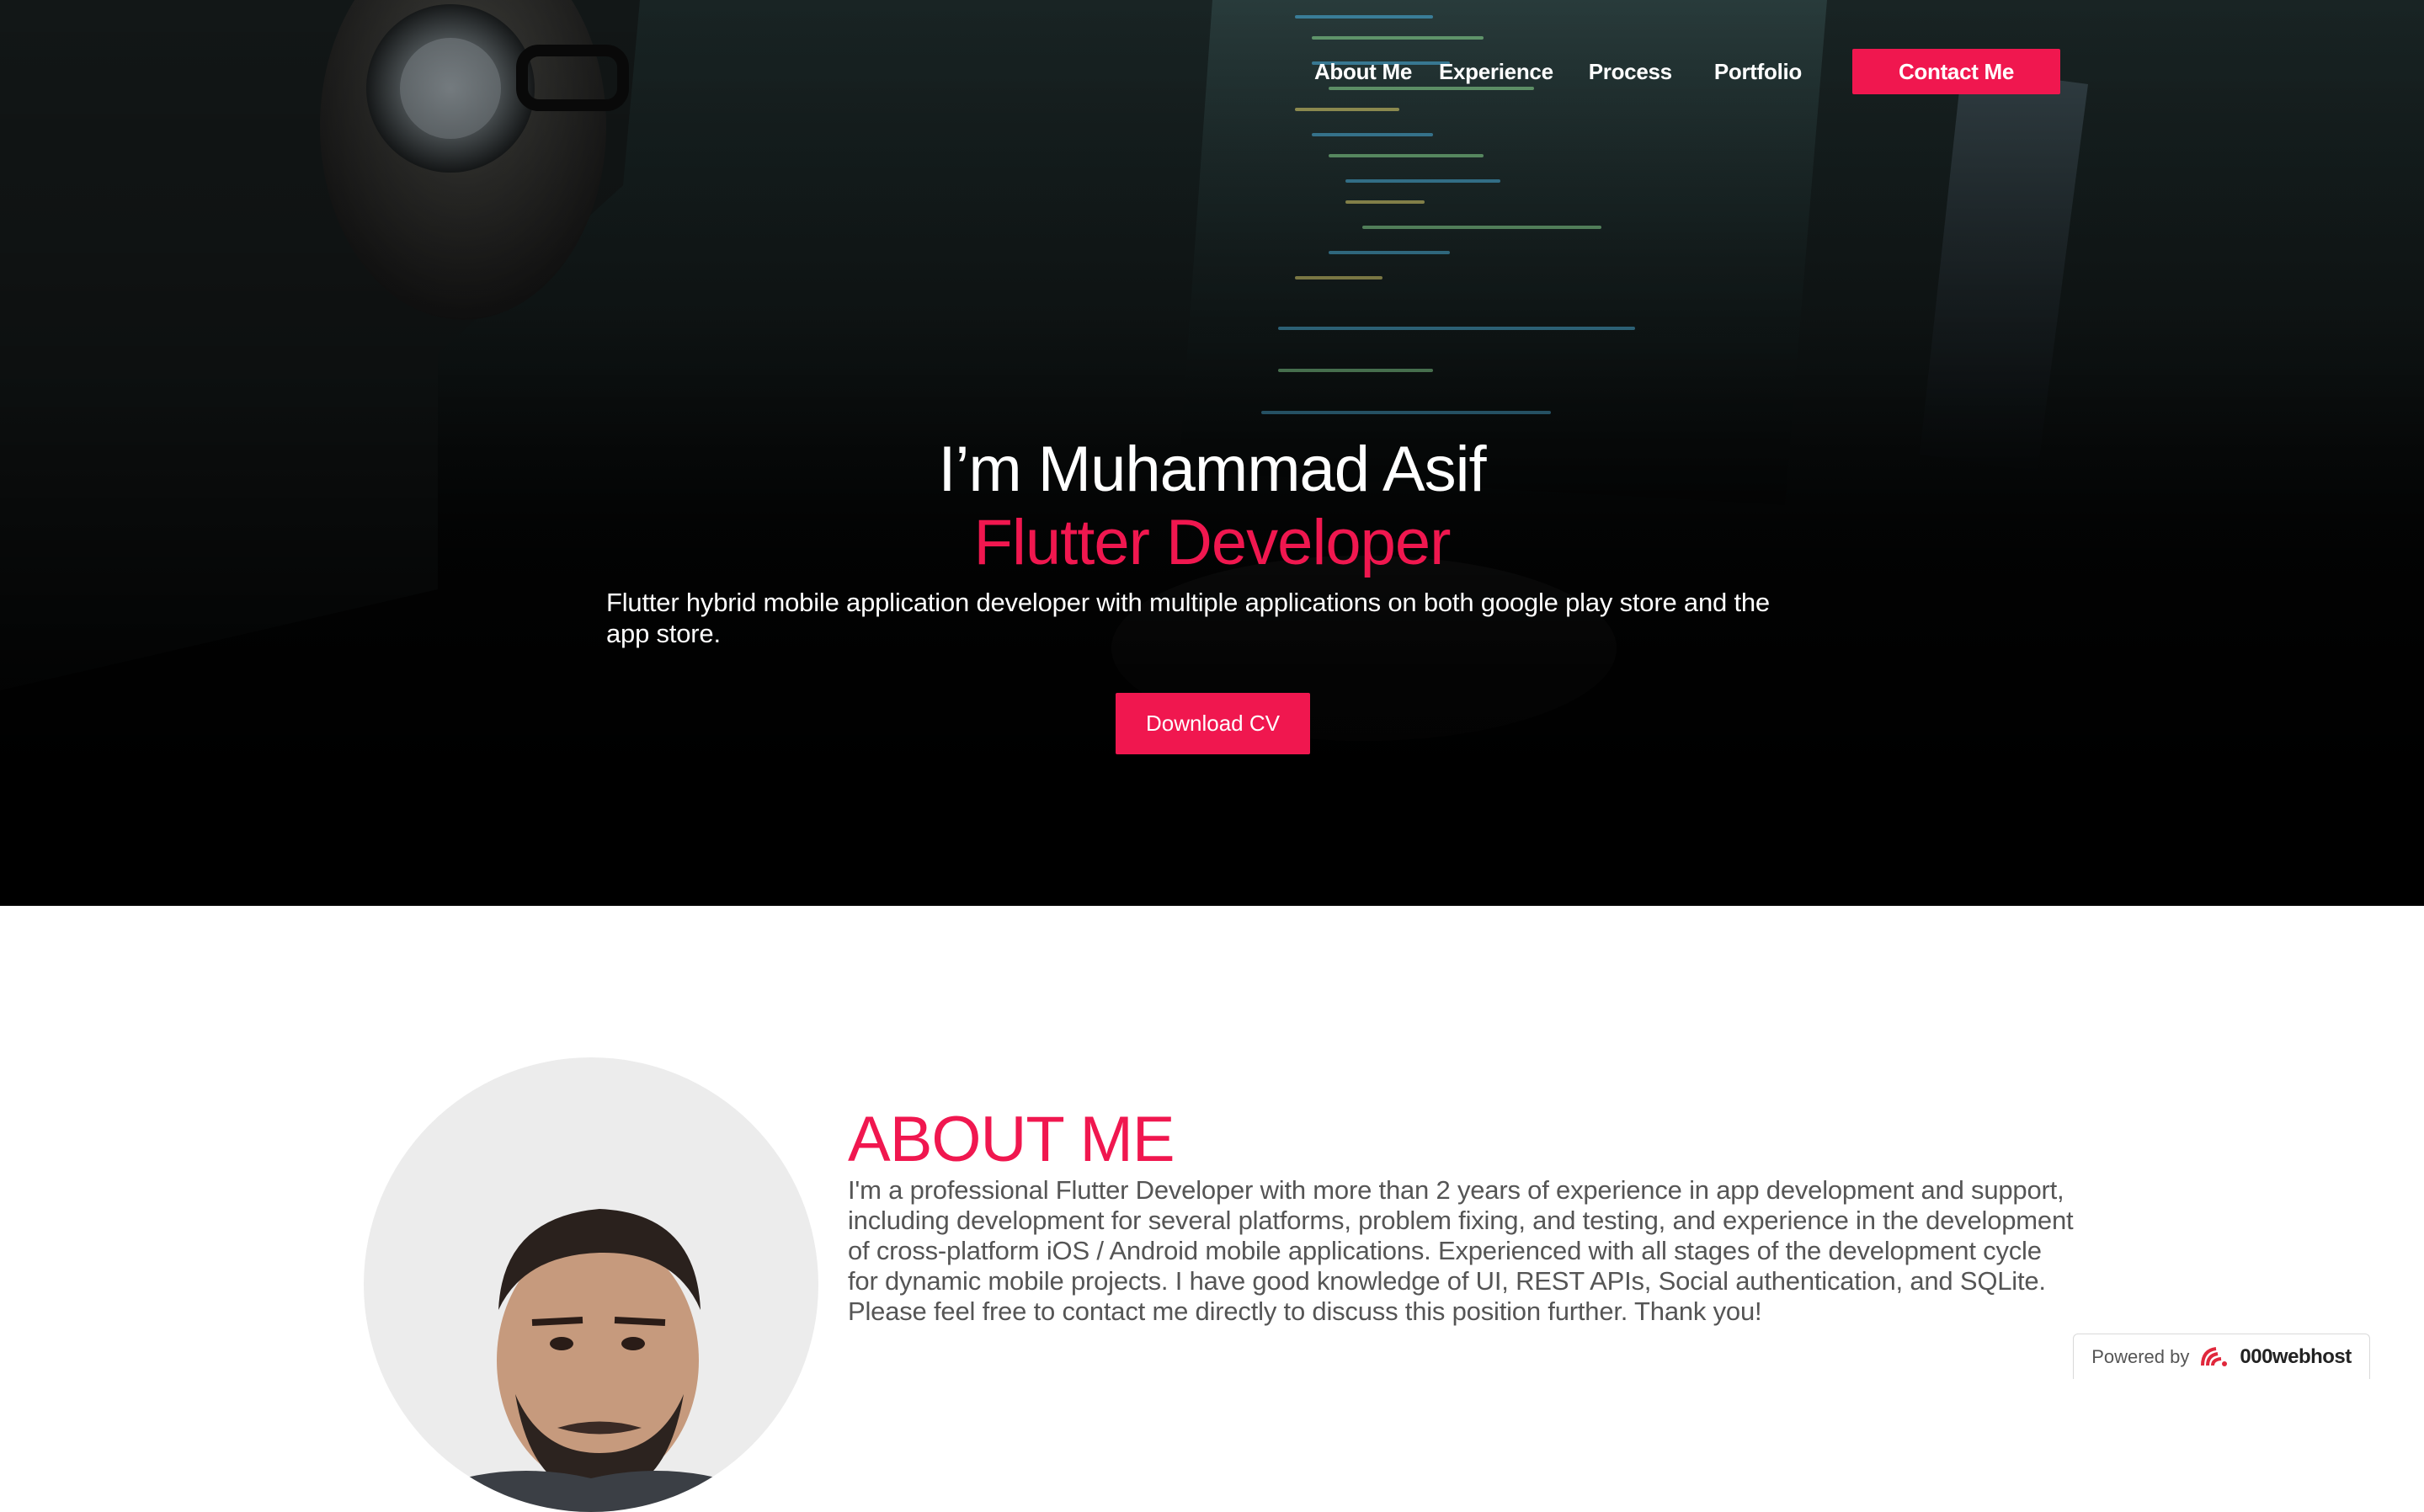 The width and height of the screenshot is (2424, 1512). I want to click on powered-by-badge: Powered by 000webhost, so click(2221, 1356).